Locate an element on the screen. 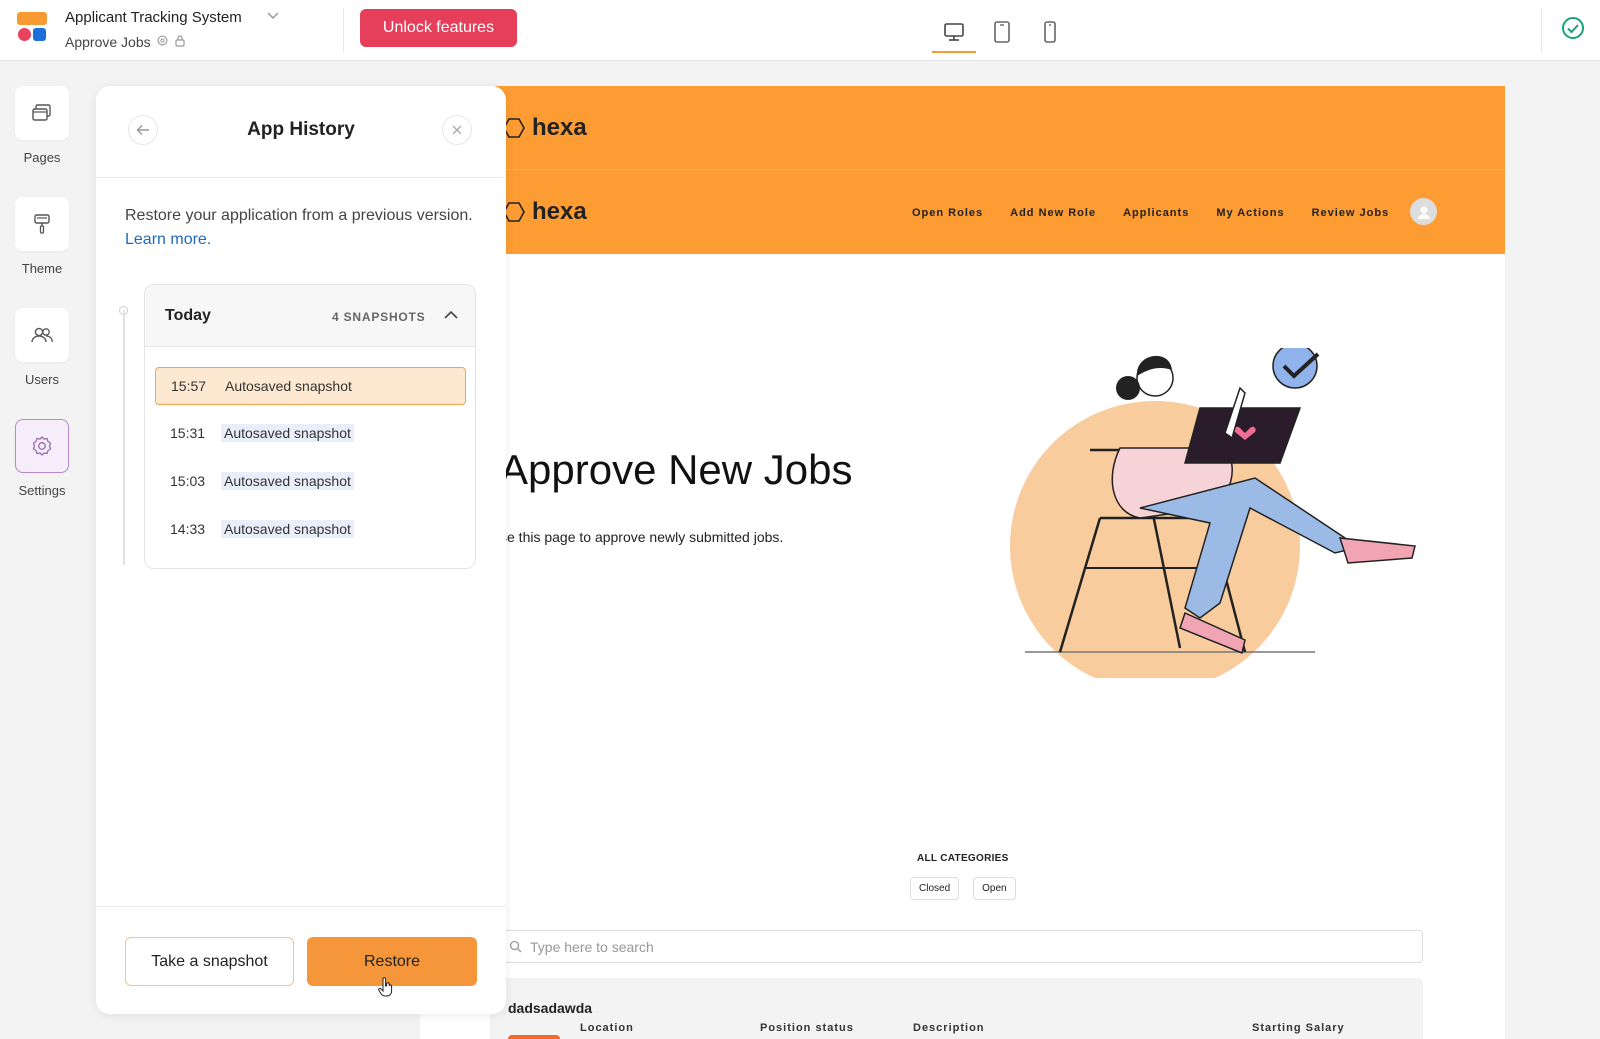 The width and height of the screenshot is (1600, 1039). hand-cursor-icon is located at coordinates (385, 987).